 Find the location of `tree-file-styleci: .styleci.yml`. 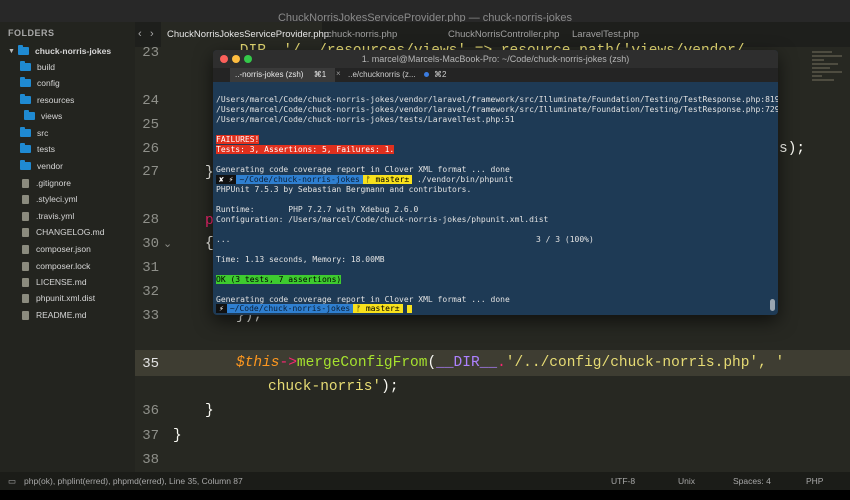

tree-file-styleci: .styleci.yml is located at coordinates (50, 199).